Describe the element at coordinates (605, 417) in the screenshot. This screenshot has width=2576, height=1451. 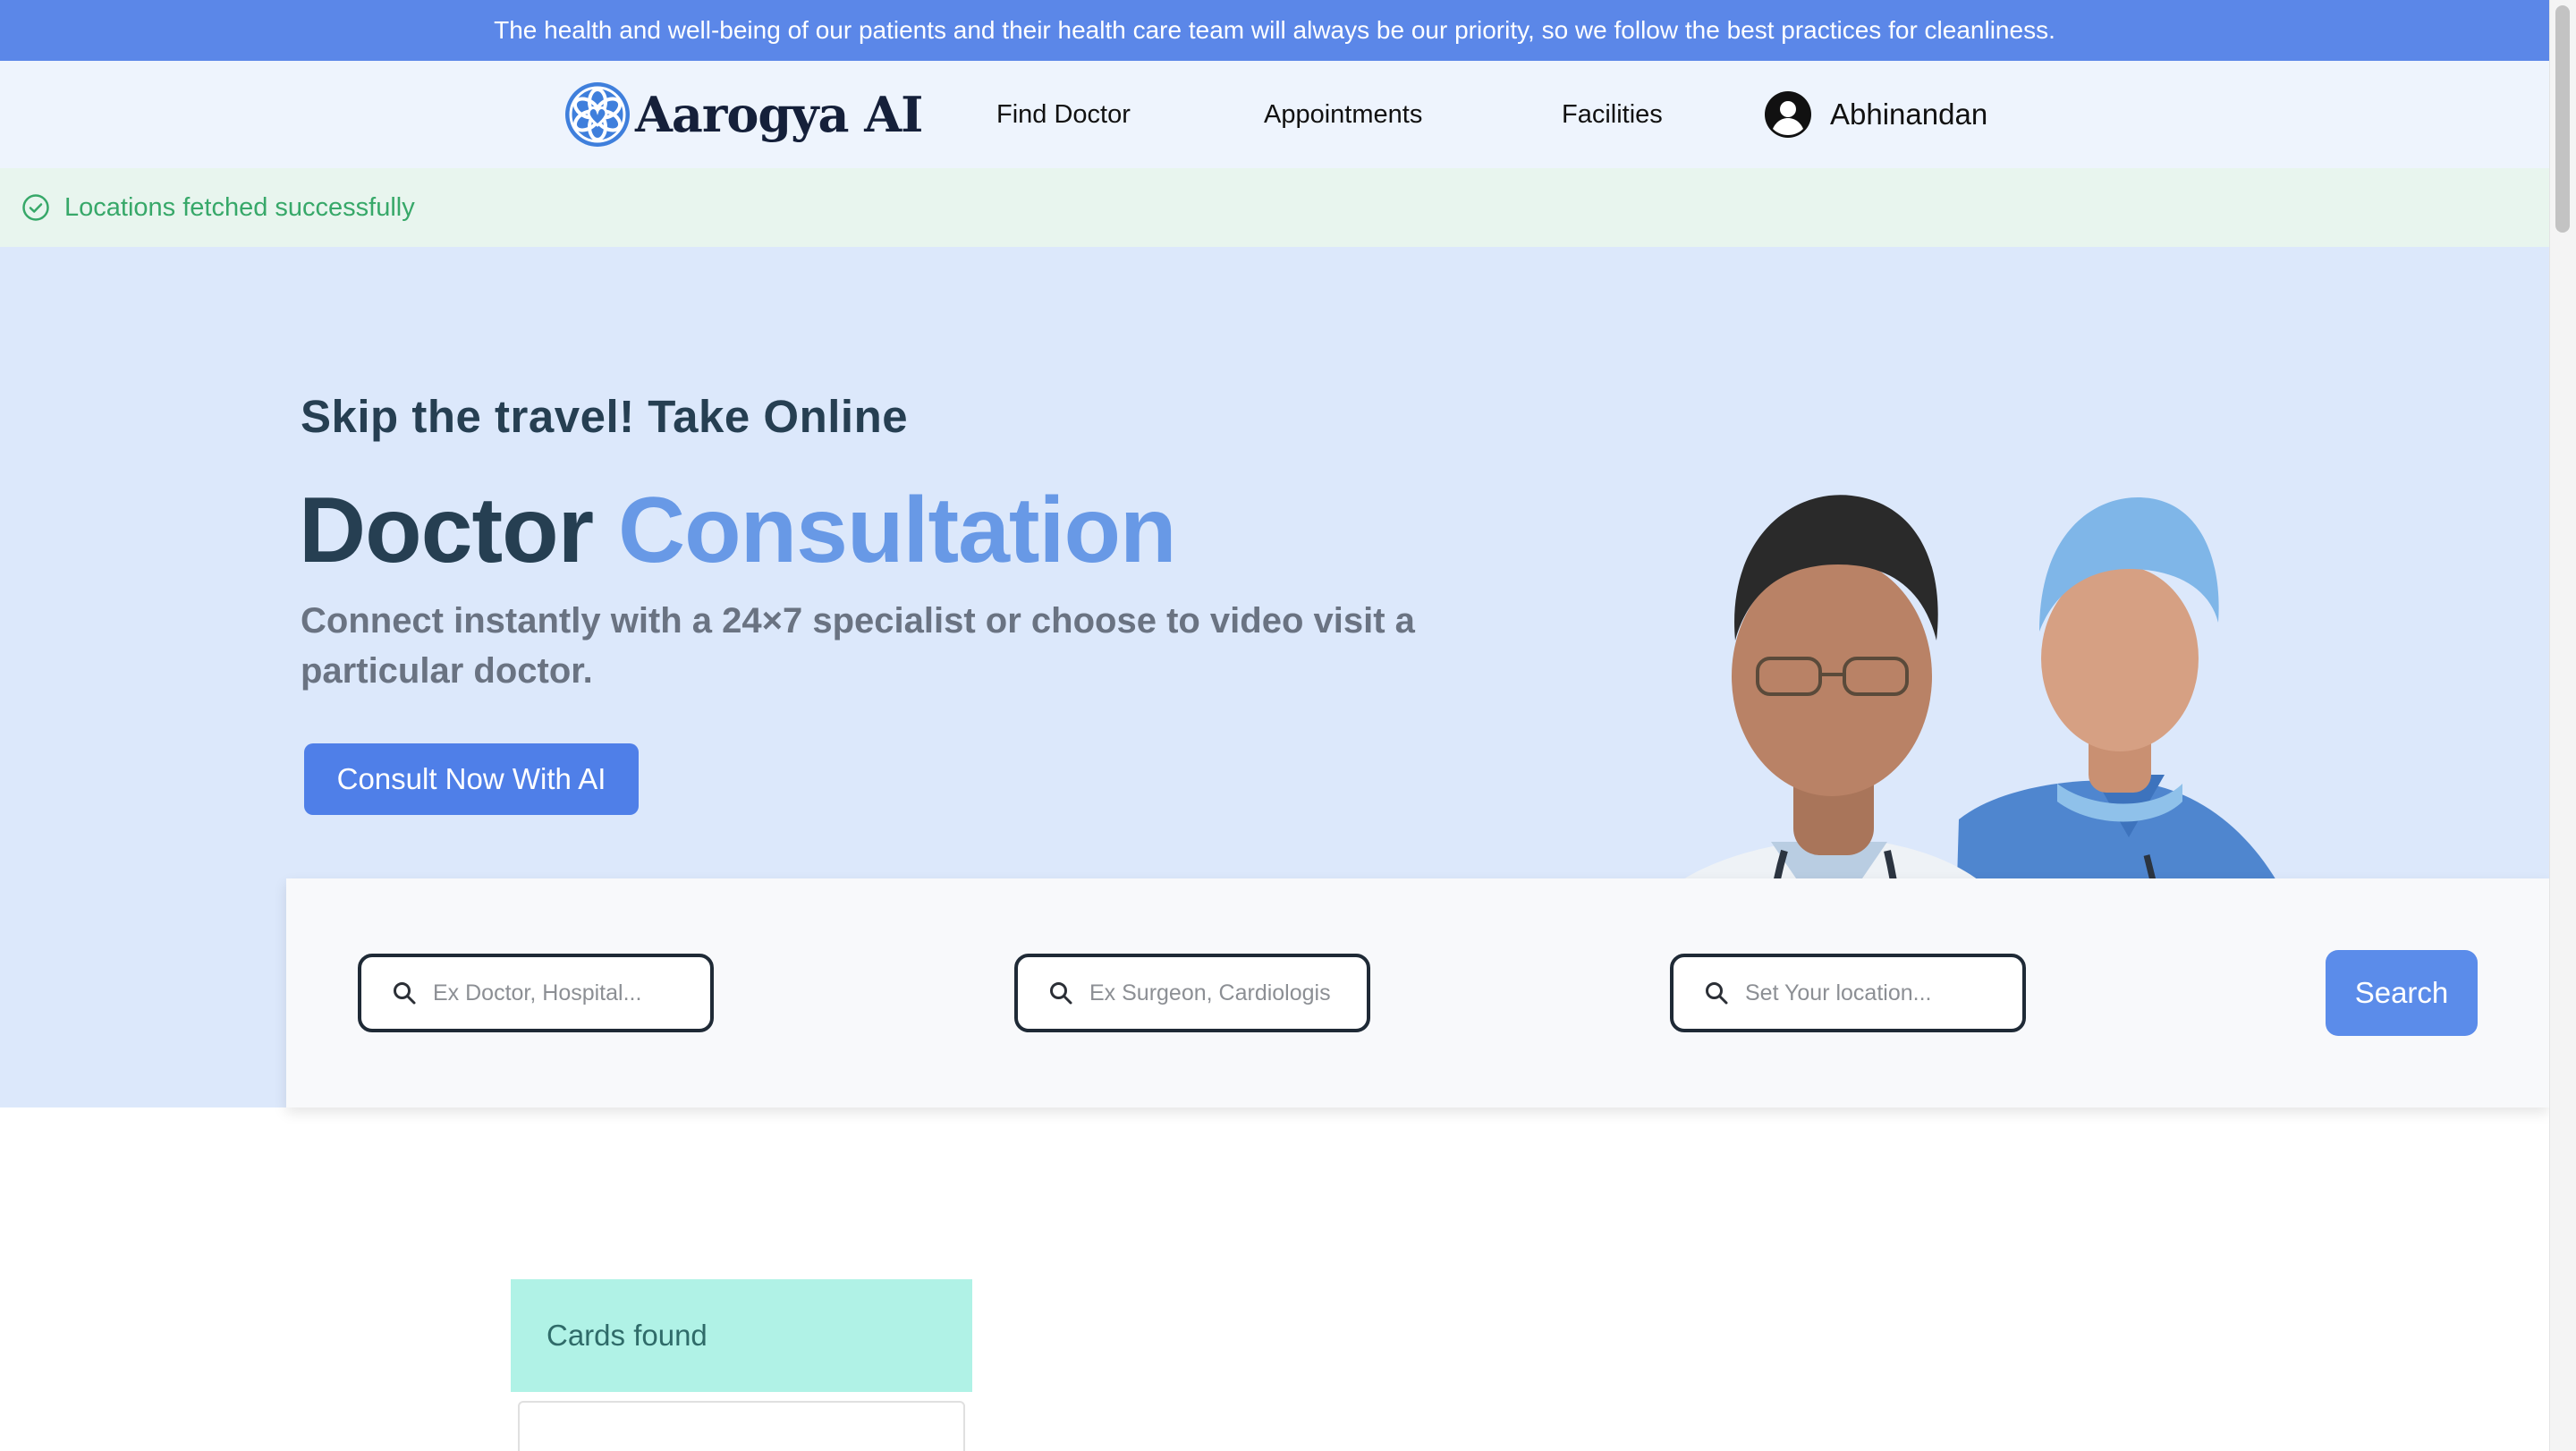
I see `hero-subtitle: Skip the travel! Take Online` at that location.